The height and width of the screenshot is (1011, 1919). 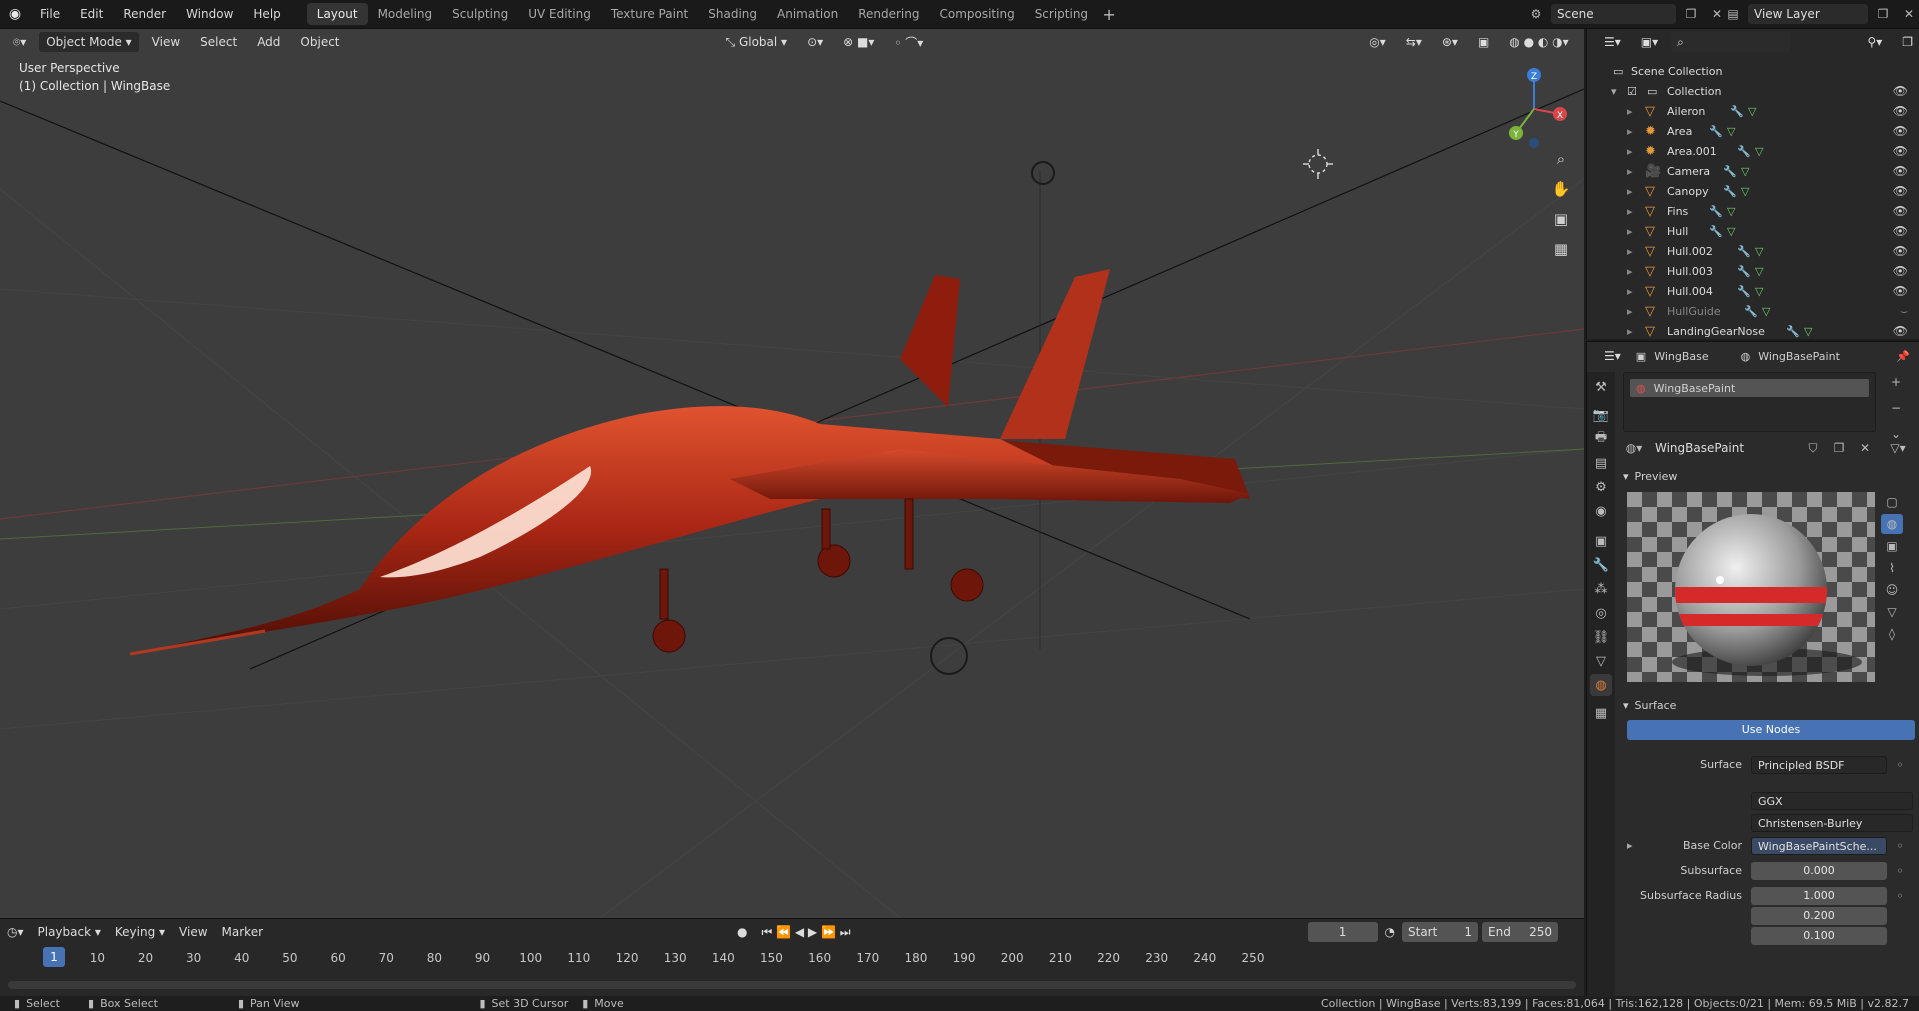 What do you see at coordinates (1691, 14) in the screenshot?
I see `copy-scene-icon: ❐` at bounding box center [1691, 14].